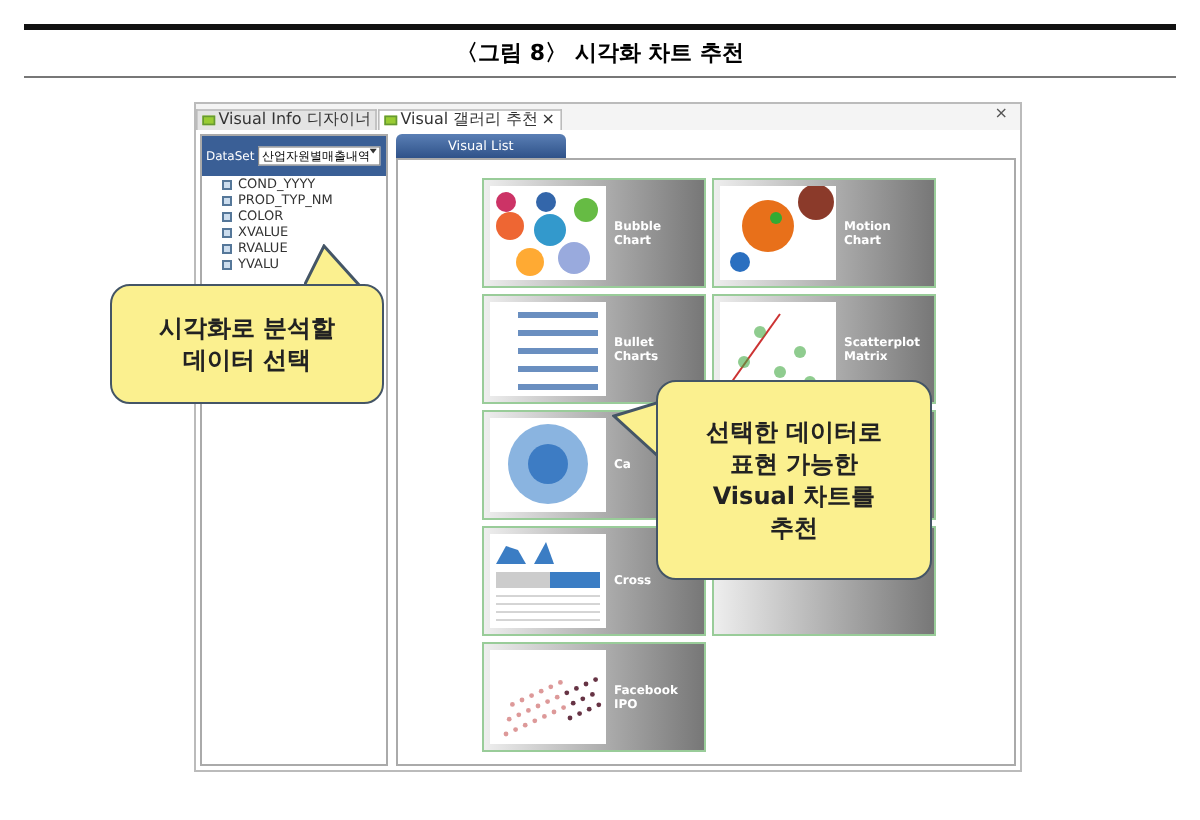 Image resolution: width=1200 pixels, height=820 pixels. What do you see at coordinates (548, 465) in the screenshot?
I see `circular-chart-thumbnail` at bounding box center [548, 465].